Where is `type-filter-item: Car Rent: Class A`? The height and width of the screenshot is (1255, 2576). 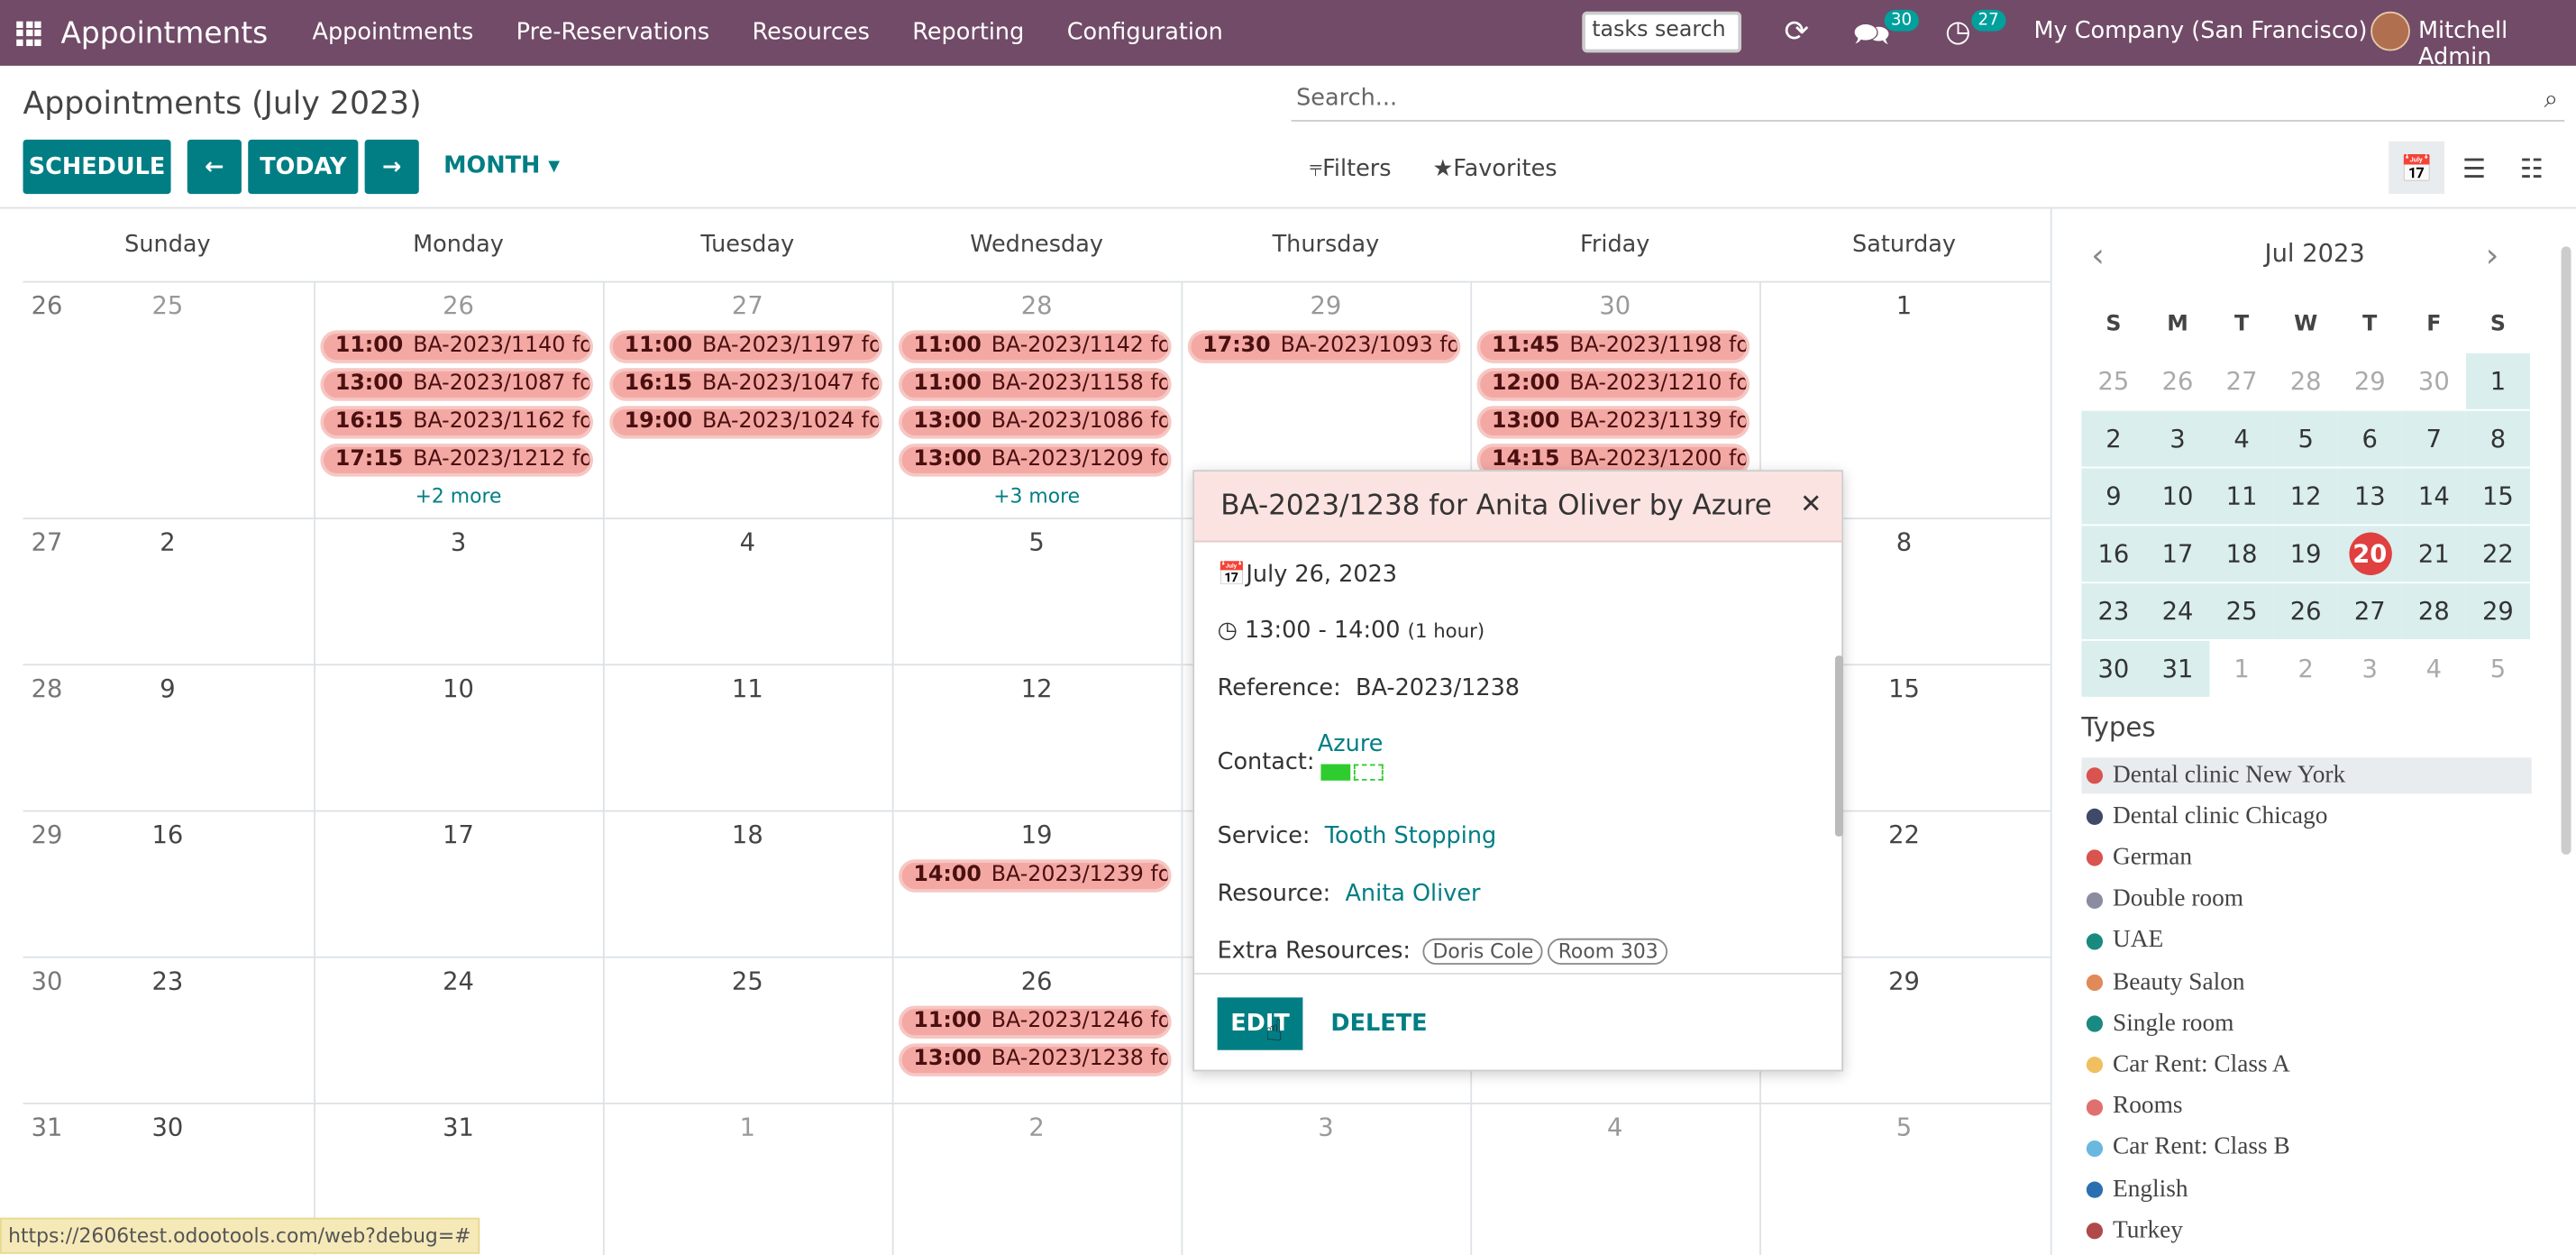
type-filter-item: Car Rent: Class A is located at coordinates (2306, 1066).